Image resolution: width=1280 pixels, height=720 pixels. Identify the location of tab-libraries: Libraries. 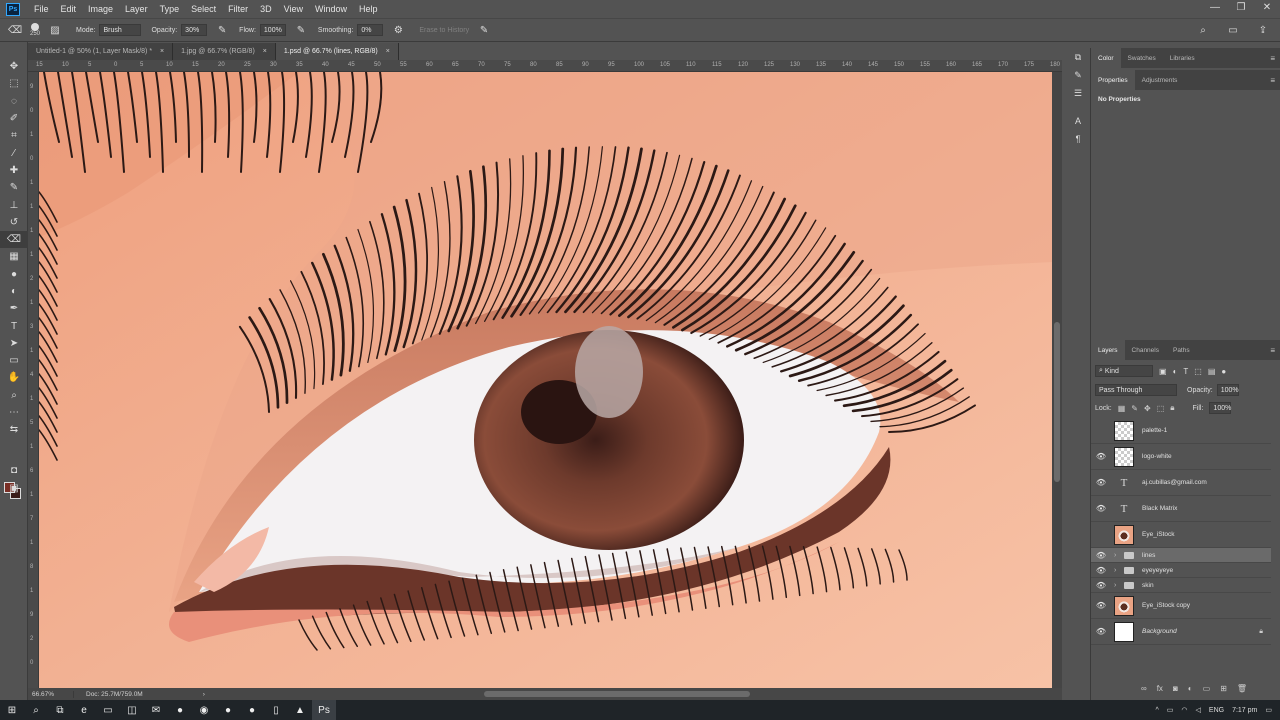
(1182, 58).